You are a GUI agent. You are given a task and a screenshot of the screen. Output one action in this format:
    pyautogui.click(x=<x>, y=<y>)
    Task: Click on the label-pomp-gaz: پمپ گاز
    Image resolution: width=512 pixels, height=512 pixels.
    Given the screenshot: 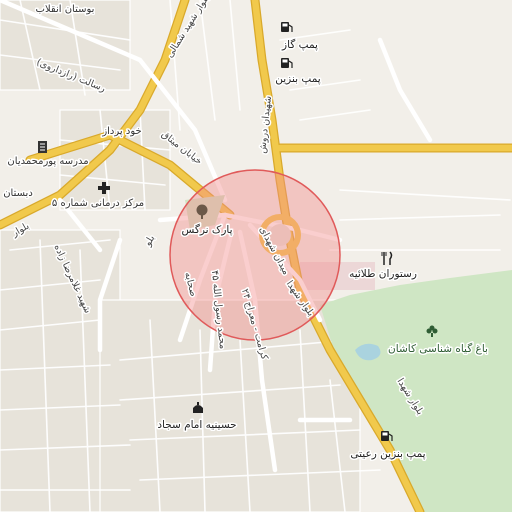 What is the action you would take?
    pyautogui.click(x=299, y=44)
    